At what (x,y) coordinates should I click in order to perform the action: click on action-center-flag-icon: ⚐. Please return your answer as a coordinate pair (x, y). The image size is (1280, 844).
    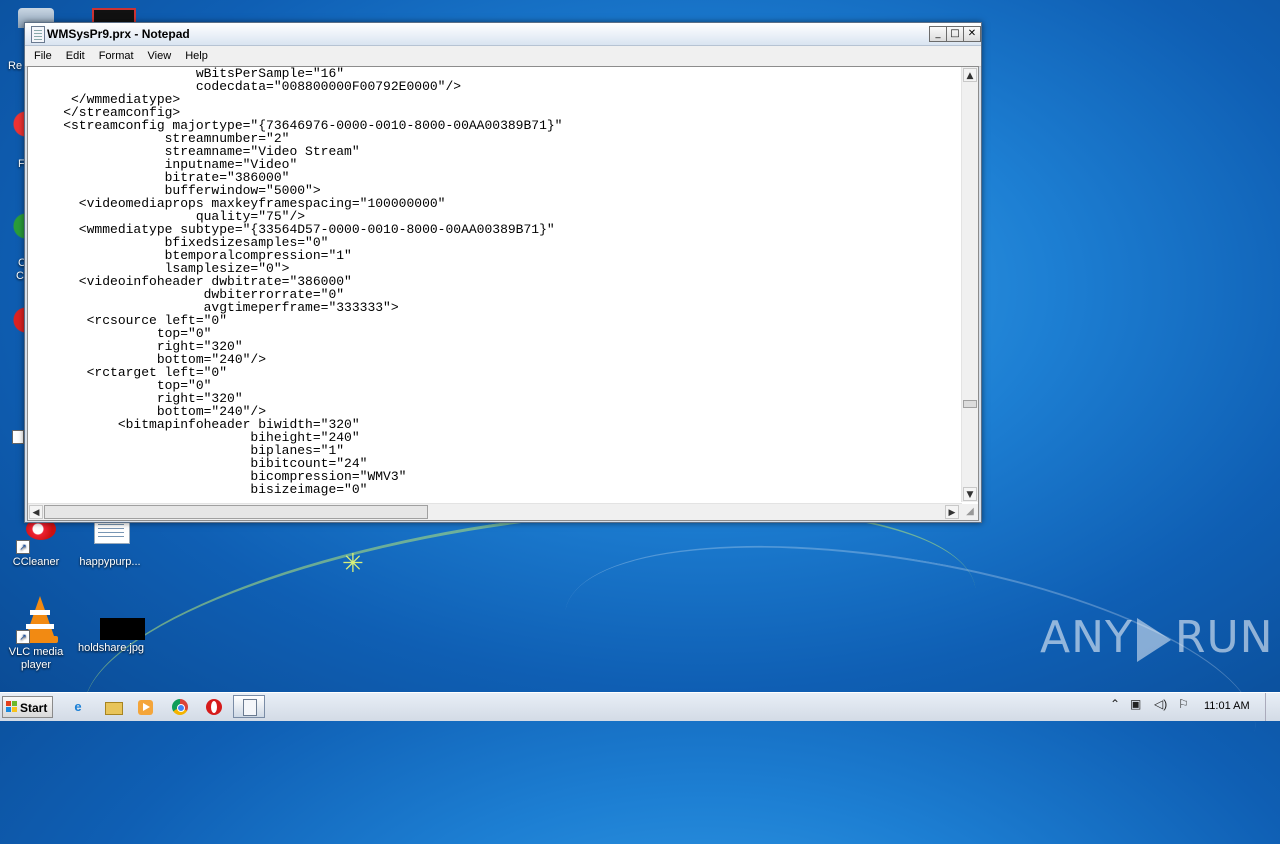
    Looking at the image, I should click on (1183, 704).